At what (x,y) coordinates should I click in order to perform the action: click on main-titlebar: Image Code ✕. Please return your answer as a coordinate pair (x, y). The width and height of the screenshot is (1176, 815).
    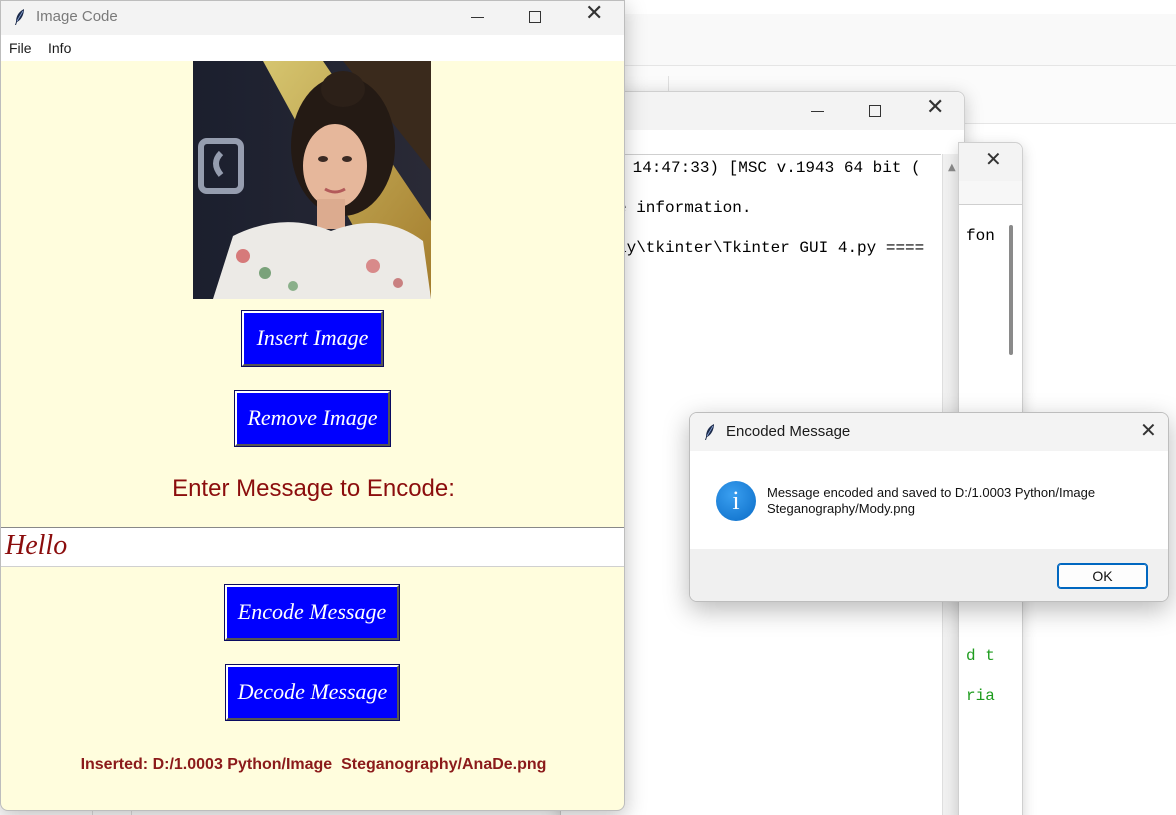
    Looking at the image, I should click on (312, 18).